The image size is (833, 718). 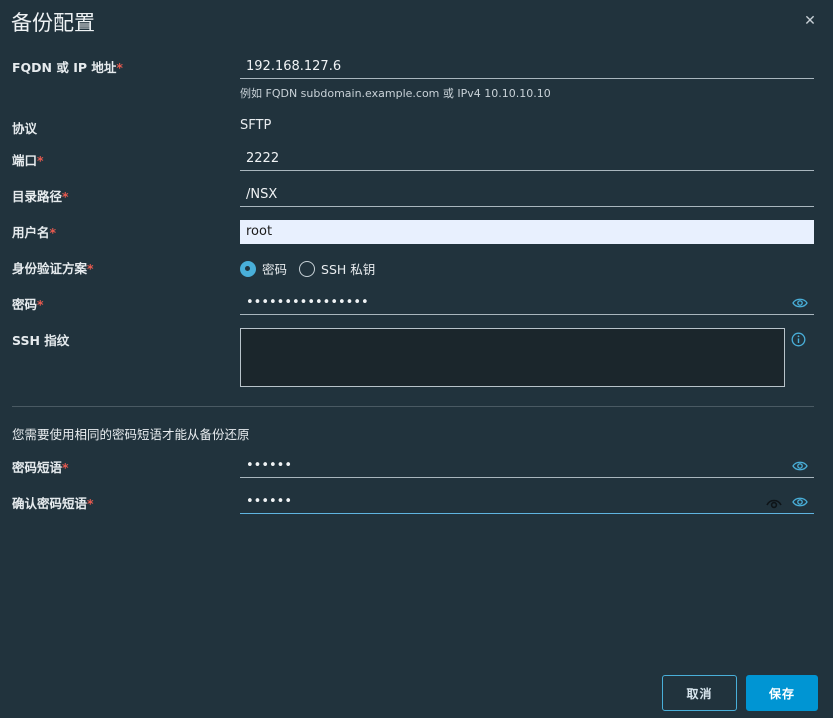 I want to click on password-input, so click(x=527, y=303).